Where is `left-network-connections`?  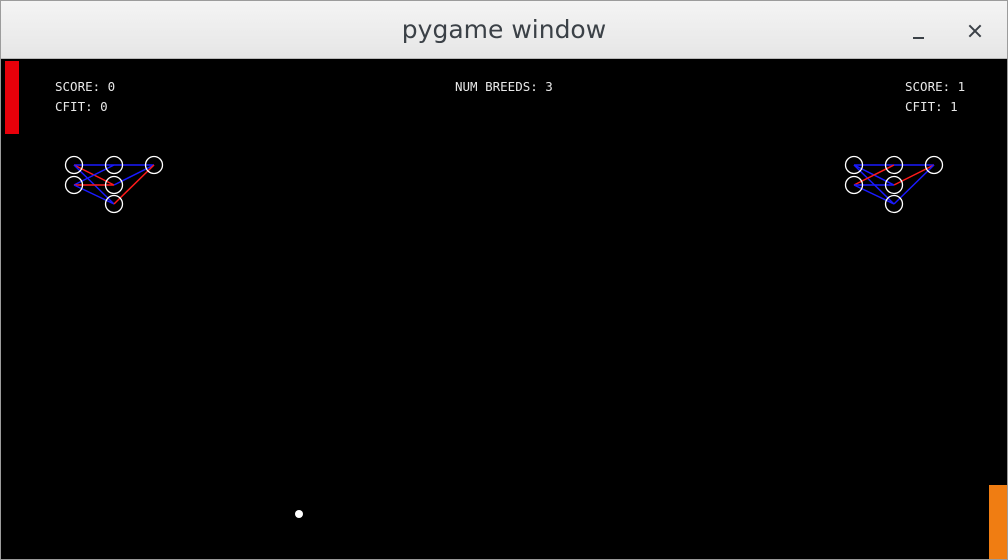 left-network-connections is located at coordinates (114, 184).